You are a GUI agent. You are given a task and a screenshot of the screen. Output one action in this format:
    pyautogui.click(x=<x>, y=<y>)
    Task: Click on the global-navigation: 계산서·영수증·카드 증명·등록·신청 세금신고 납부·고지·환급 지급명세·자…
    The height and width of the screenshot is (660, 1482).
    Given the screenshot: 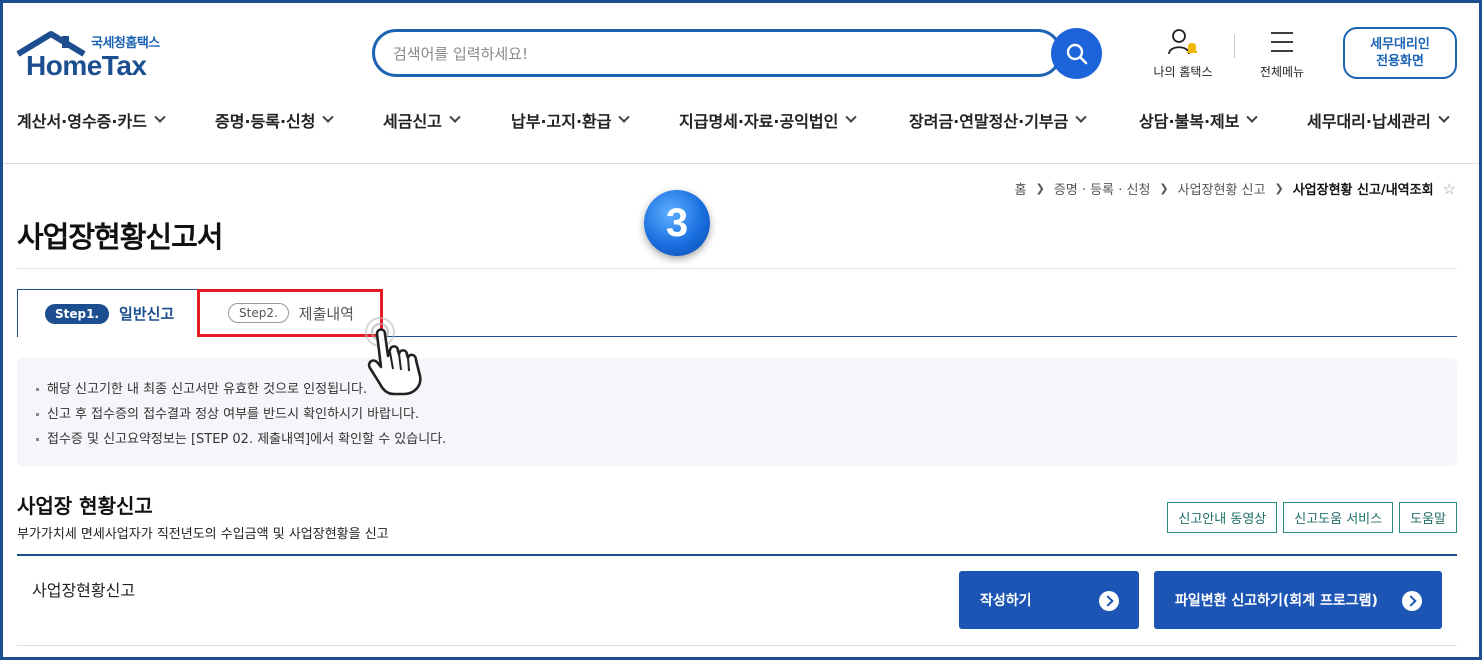 What is the action you would take?
    pyautogui.click(x=741, y=123)
    